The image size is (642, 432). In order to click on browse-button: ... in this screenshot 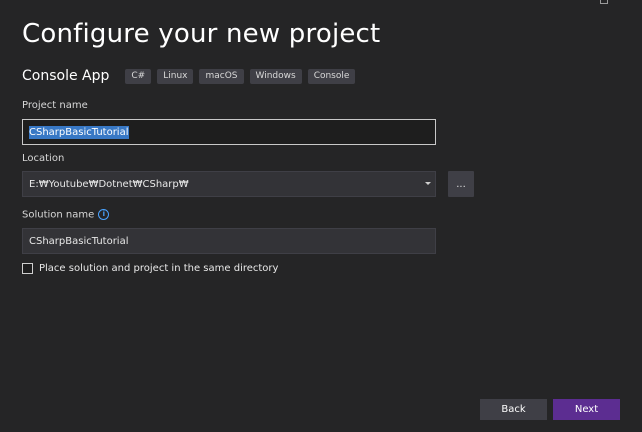, I will do `click(461, 184)`.